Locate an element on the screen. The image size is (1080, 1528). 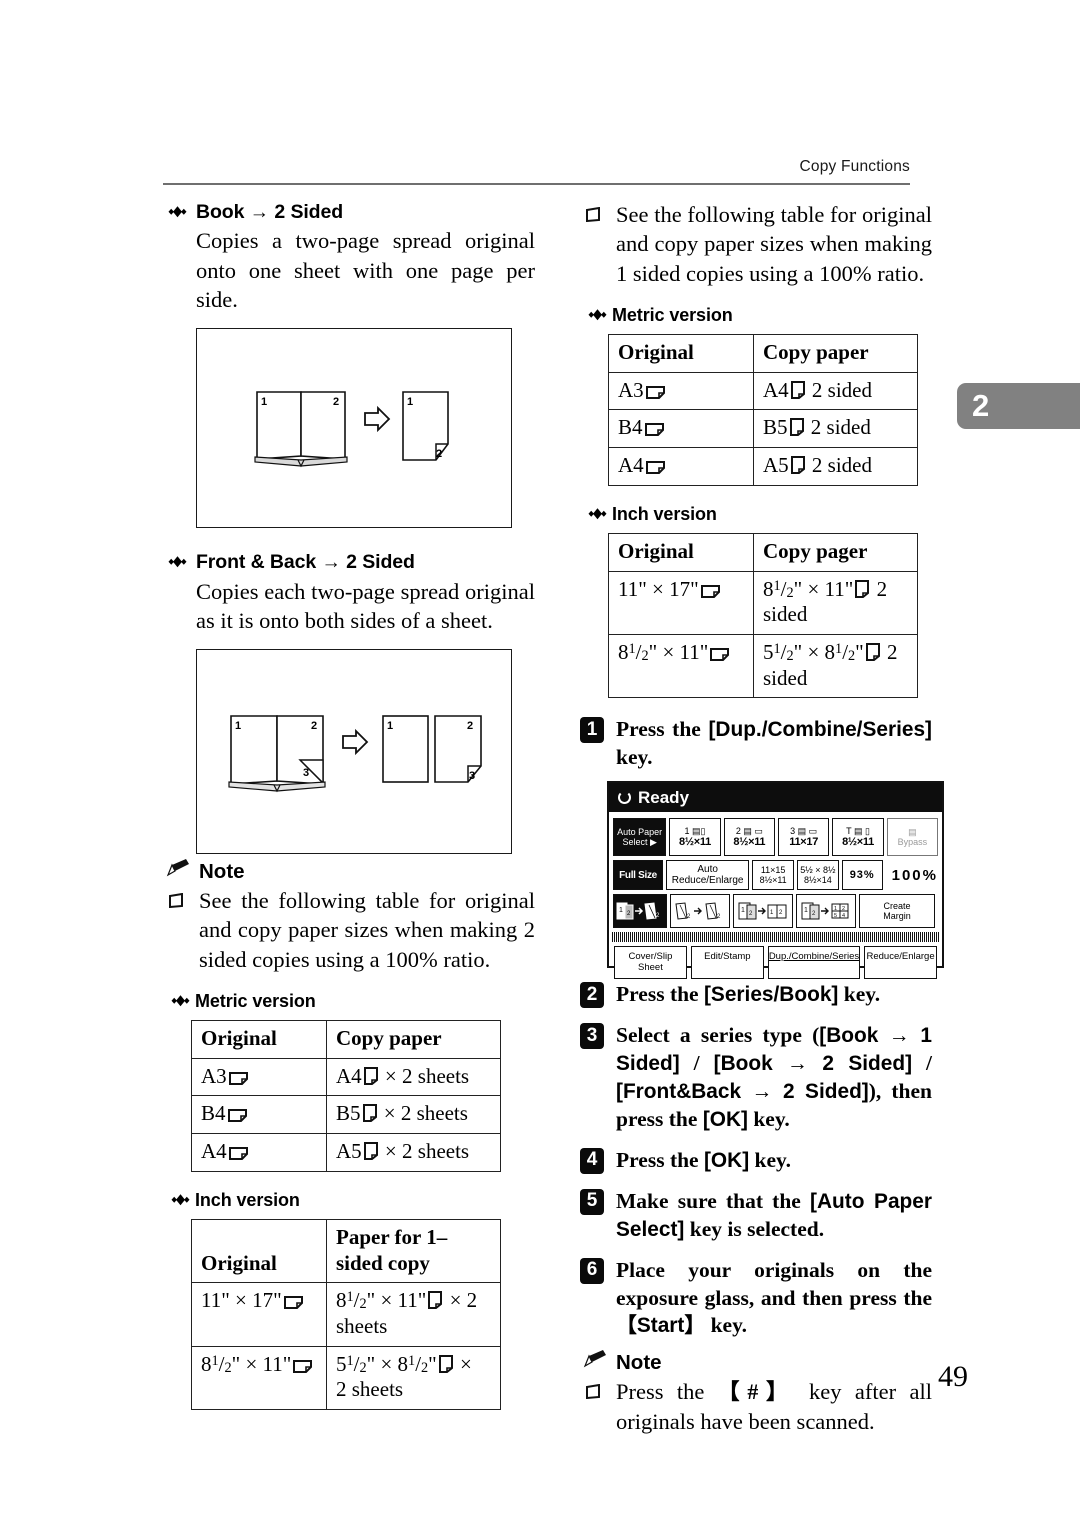
key-label-bottom: Select ▶ is located at coordinates (639, 842).